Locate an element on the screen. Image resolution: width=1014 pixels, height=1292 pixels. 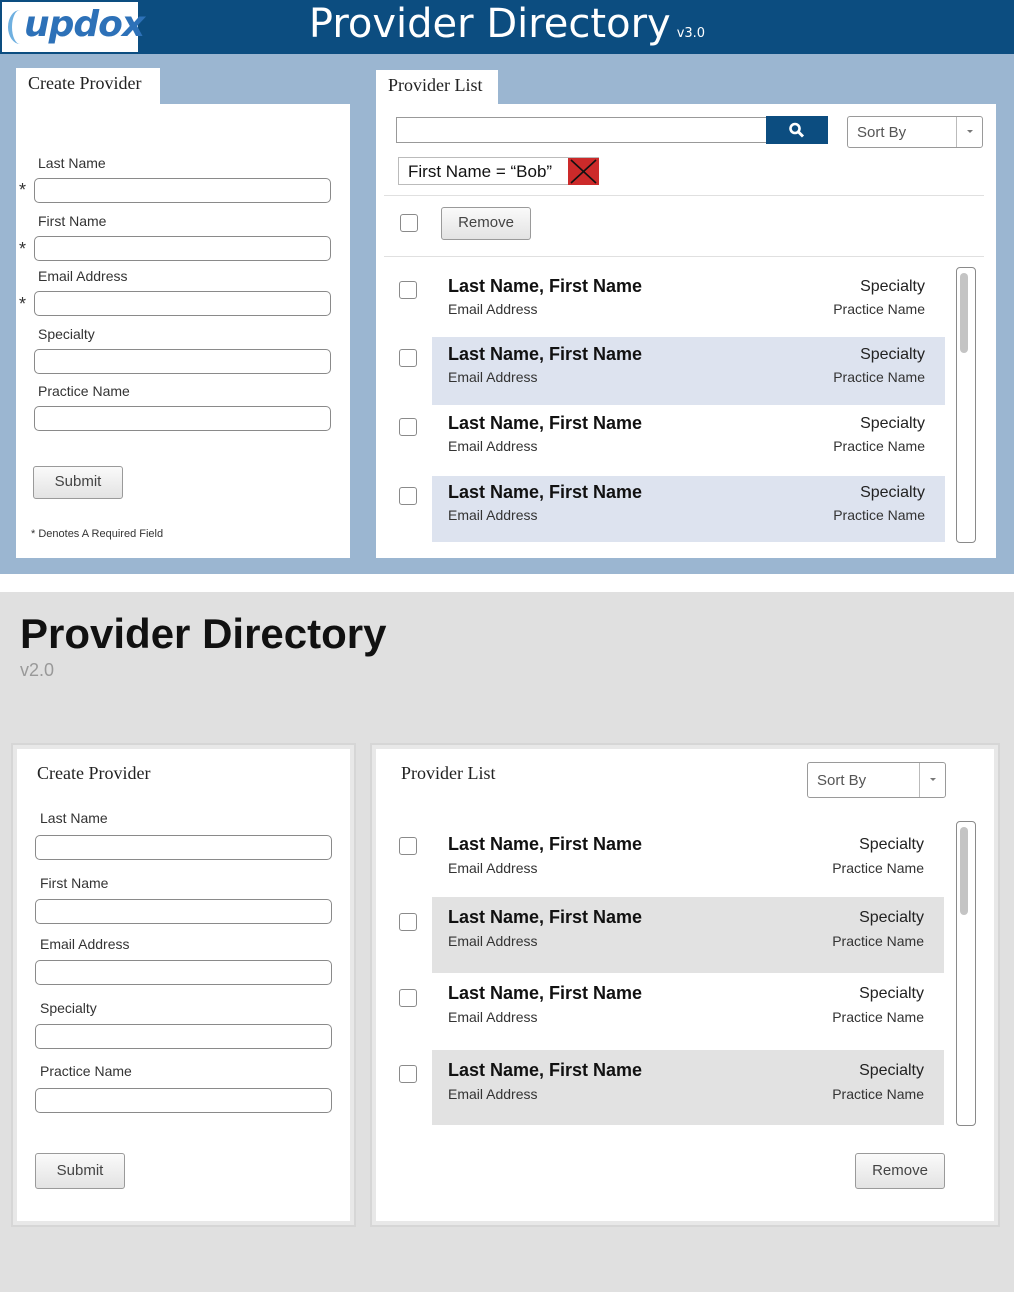
v3-header-bar: updox Provider Directory v3.0 is located at coordinates (507, 27).